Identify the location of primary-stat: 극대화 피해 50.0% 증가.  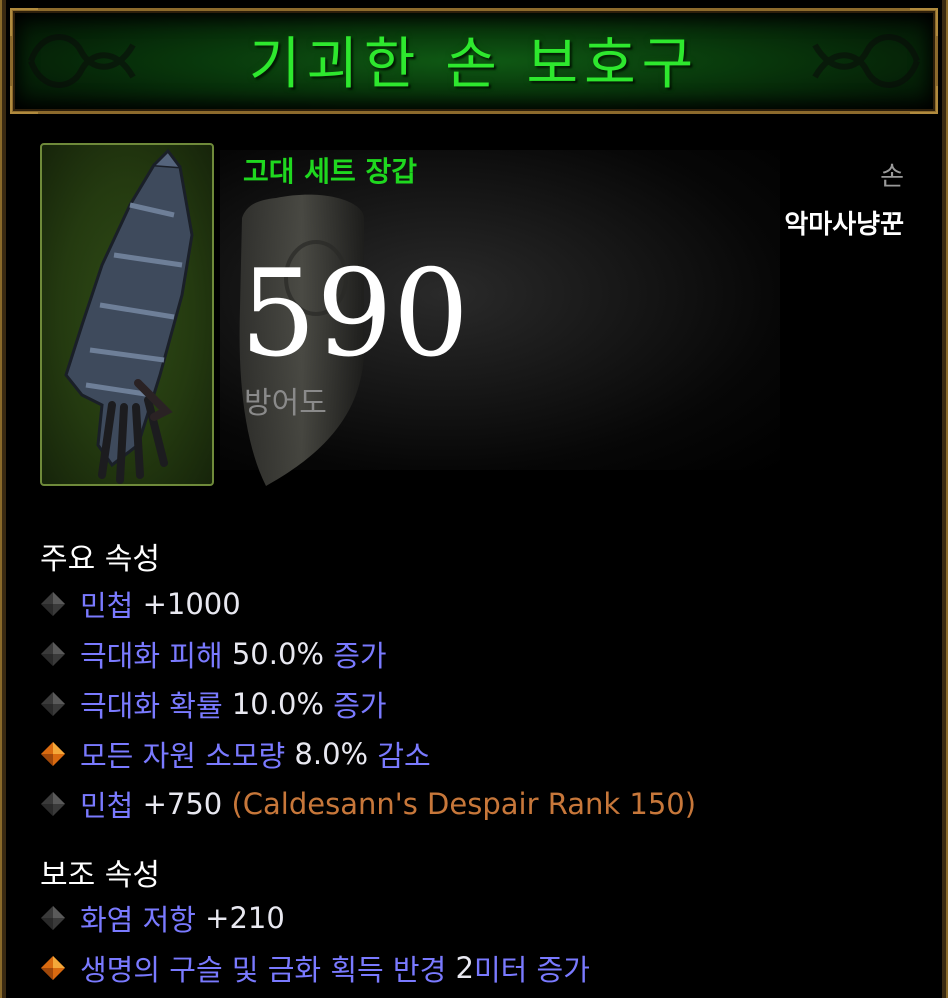
(213, 654).